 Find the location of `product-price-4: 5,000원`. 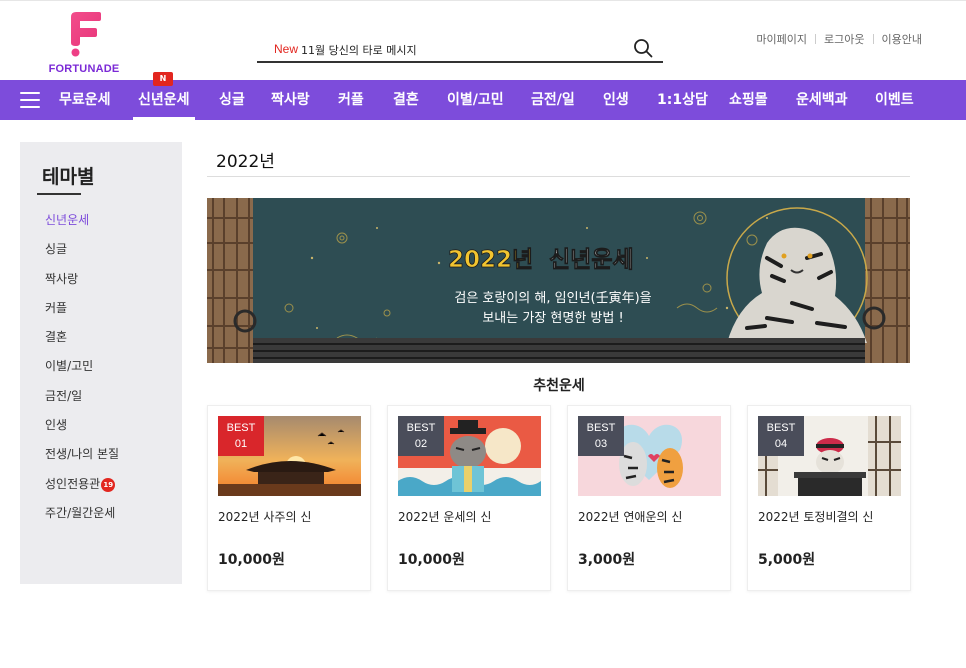

product-price-4: 5,000원 is located at coordinates (787, 560).